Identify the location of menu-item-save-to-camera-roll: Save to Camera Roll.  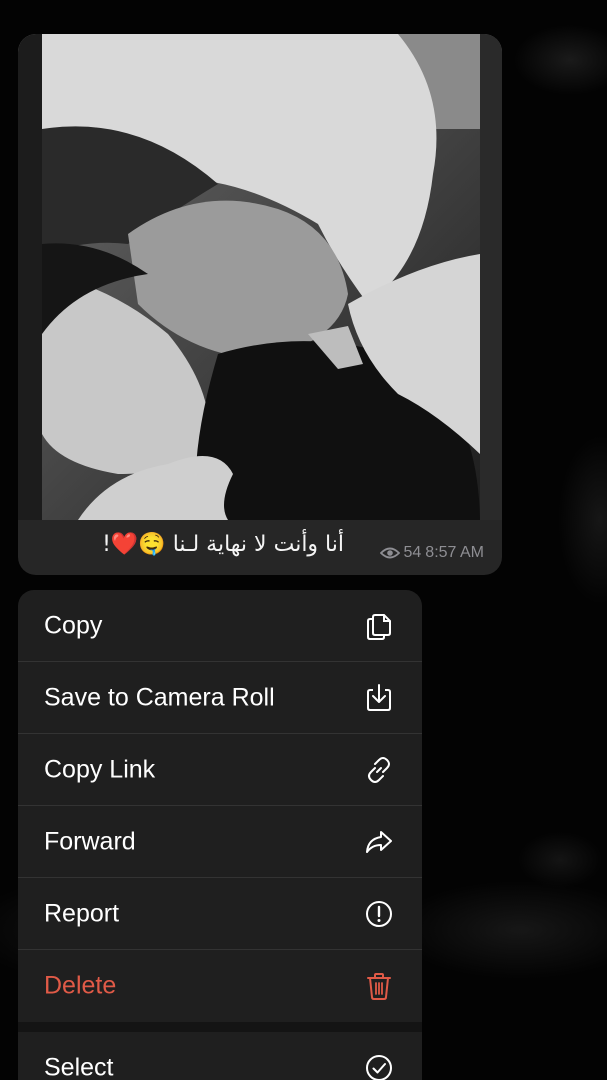
(220, 698).